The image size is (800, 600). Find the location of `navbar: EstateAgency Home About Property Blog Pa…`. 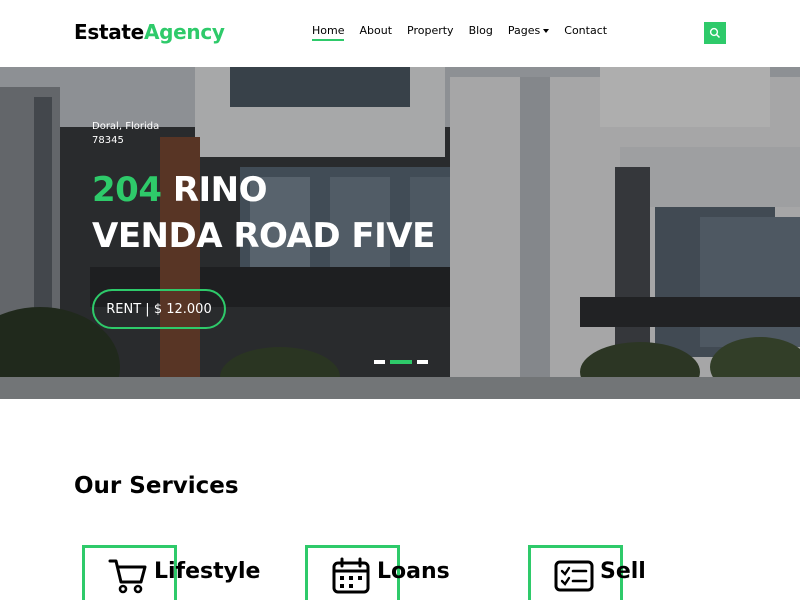

navbar: EstateAgency Home About Property Blog Pa… is located at coordinates (400, 33).